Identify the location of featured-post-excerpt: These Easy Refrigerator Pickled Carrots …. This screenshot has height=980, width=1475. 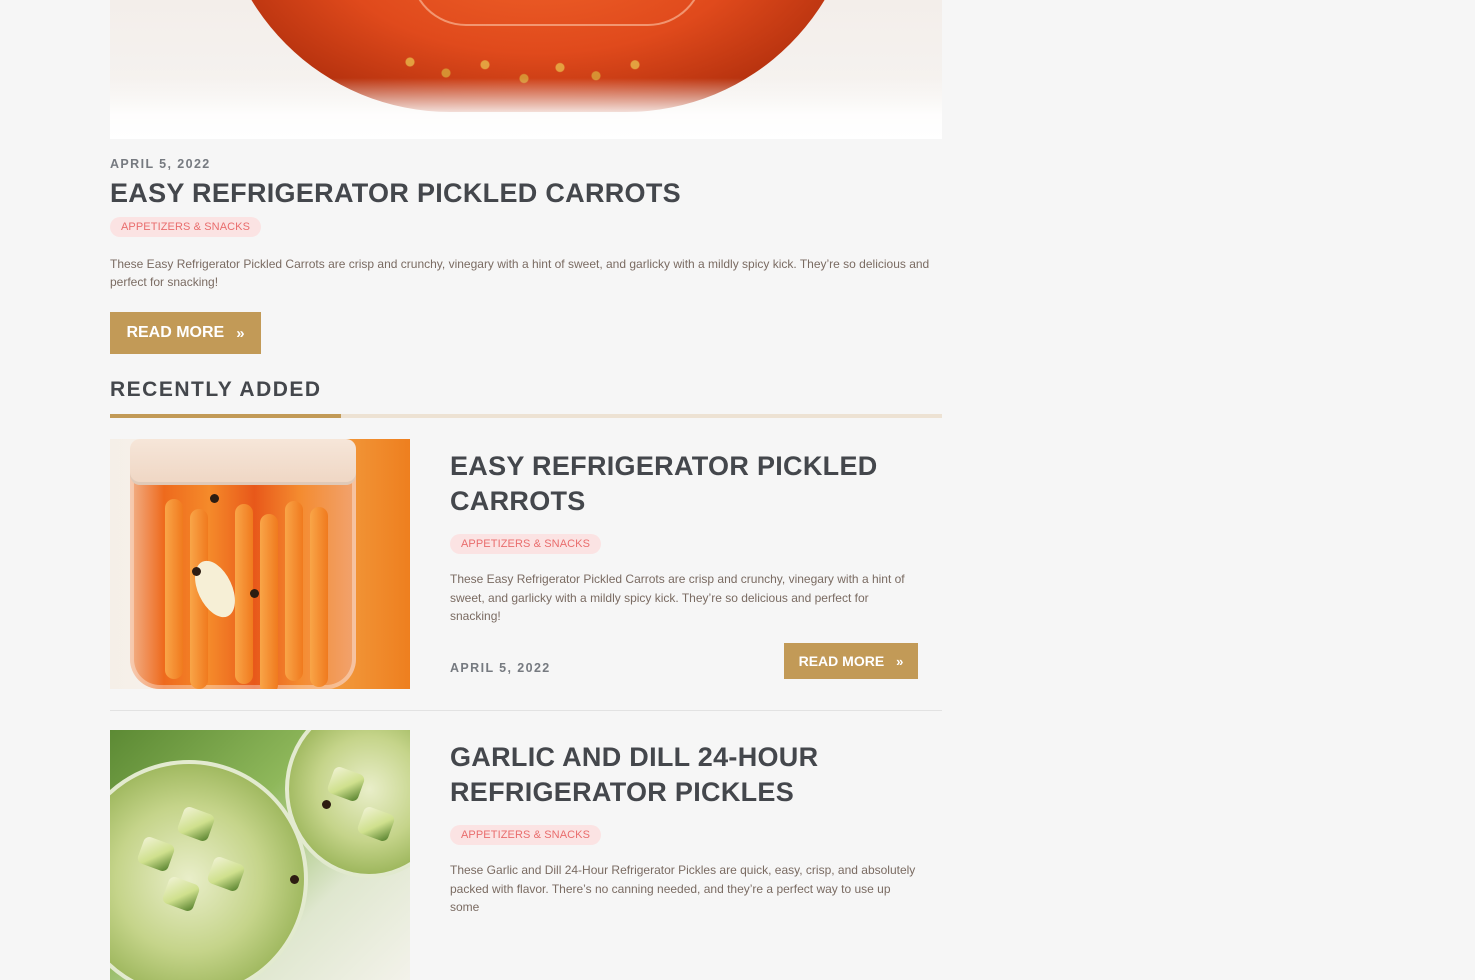
(520, 273).